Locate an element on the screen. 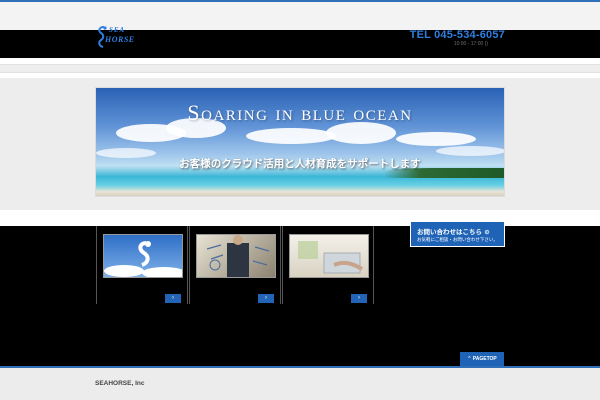 The image size is (600, 400). laptop-icon is located at coordinates (331, 257).